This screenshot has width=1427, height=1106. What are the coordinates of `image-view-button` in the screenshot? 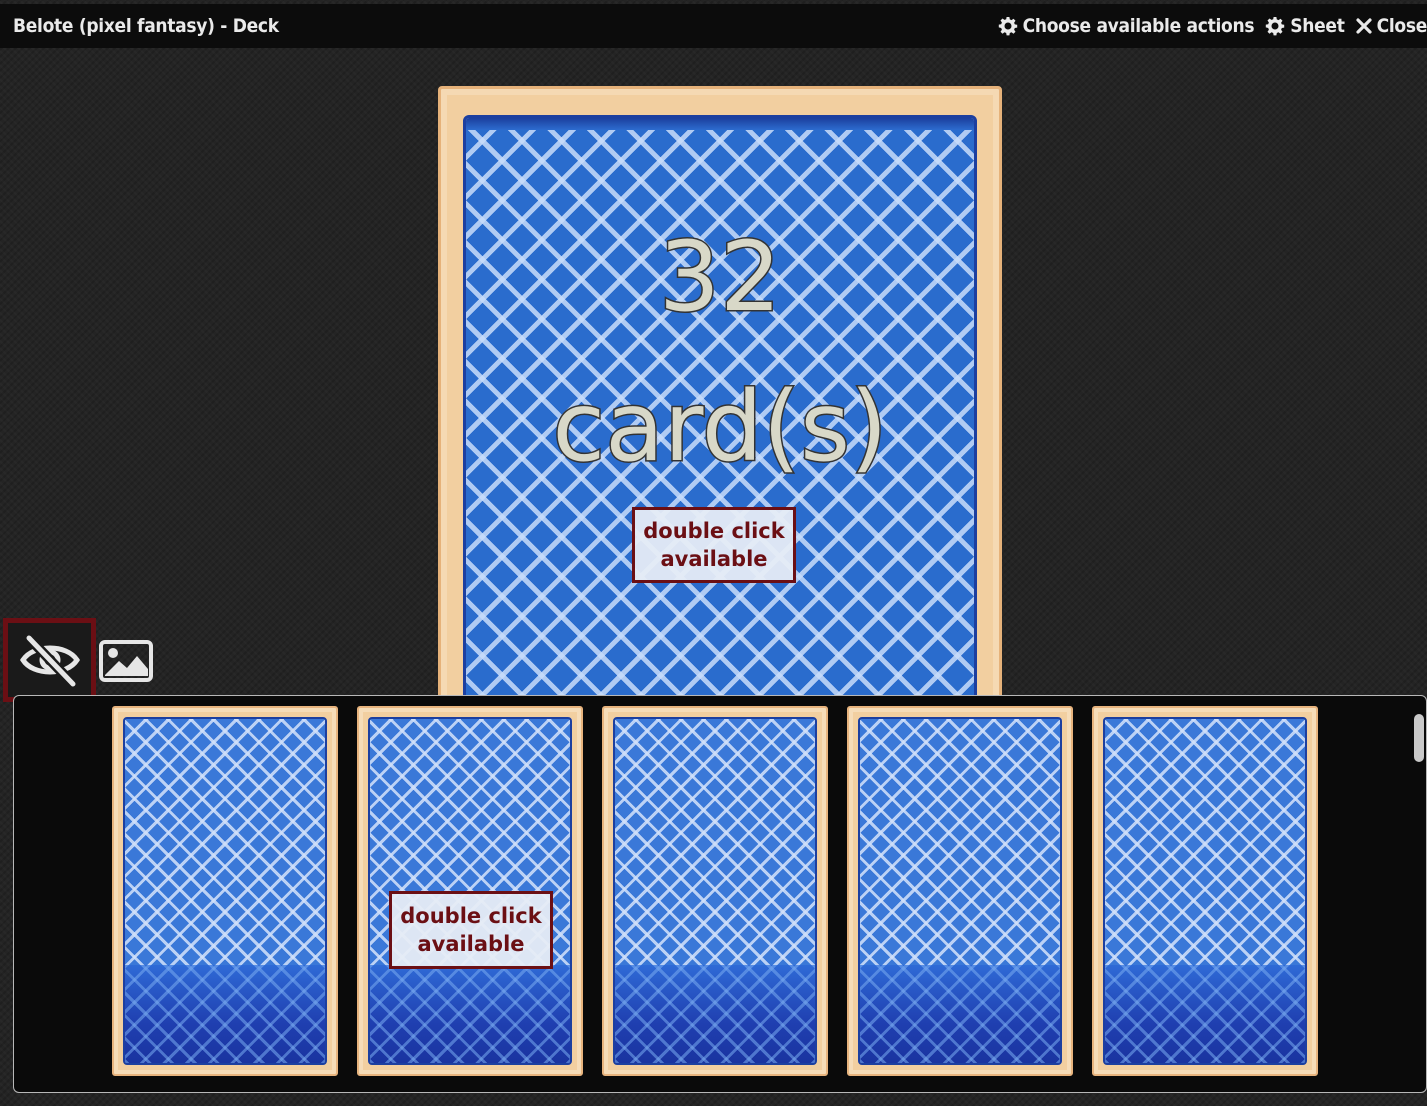 It's located at (126, 661).